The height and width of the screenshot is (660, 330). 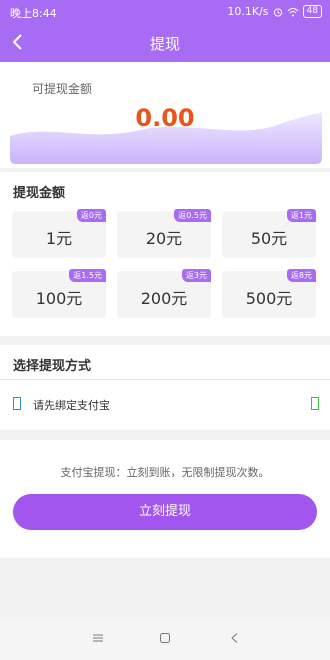 I want to click on rebate-badge: 返0元, so click(x=91, y=215).